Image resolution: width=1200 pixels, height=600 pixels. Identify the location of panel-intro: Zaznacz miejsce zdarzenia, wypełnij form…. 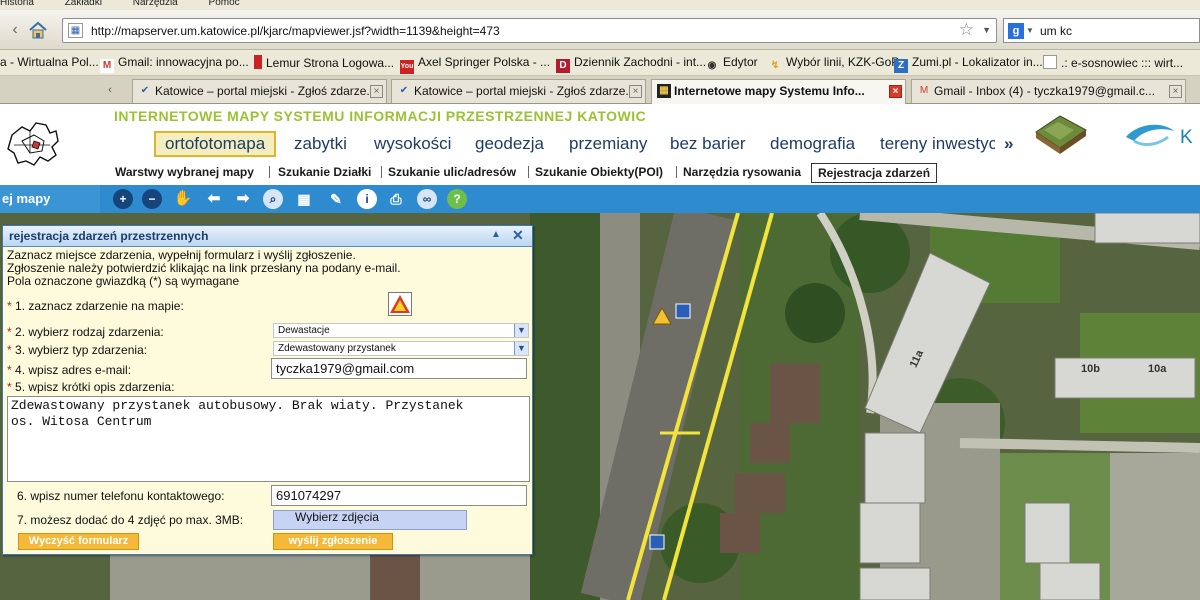
(204, 268).